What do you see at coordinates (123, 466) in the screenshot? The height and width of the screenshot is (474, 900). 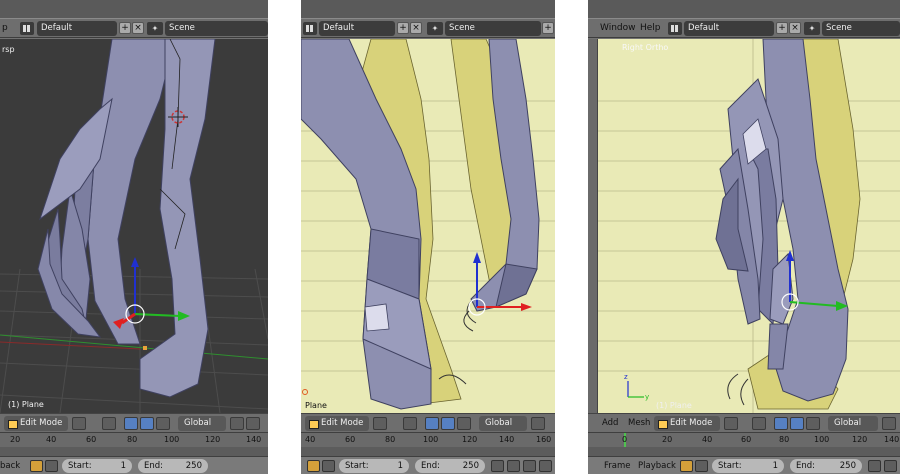 I see `start-frame-value: 1` at bounding box center [123, 466].